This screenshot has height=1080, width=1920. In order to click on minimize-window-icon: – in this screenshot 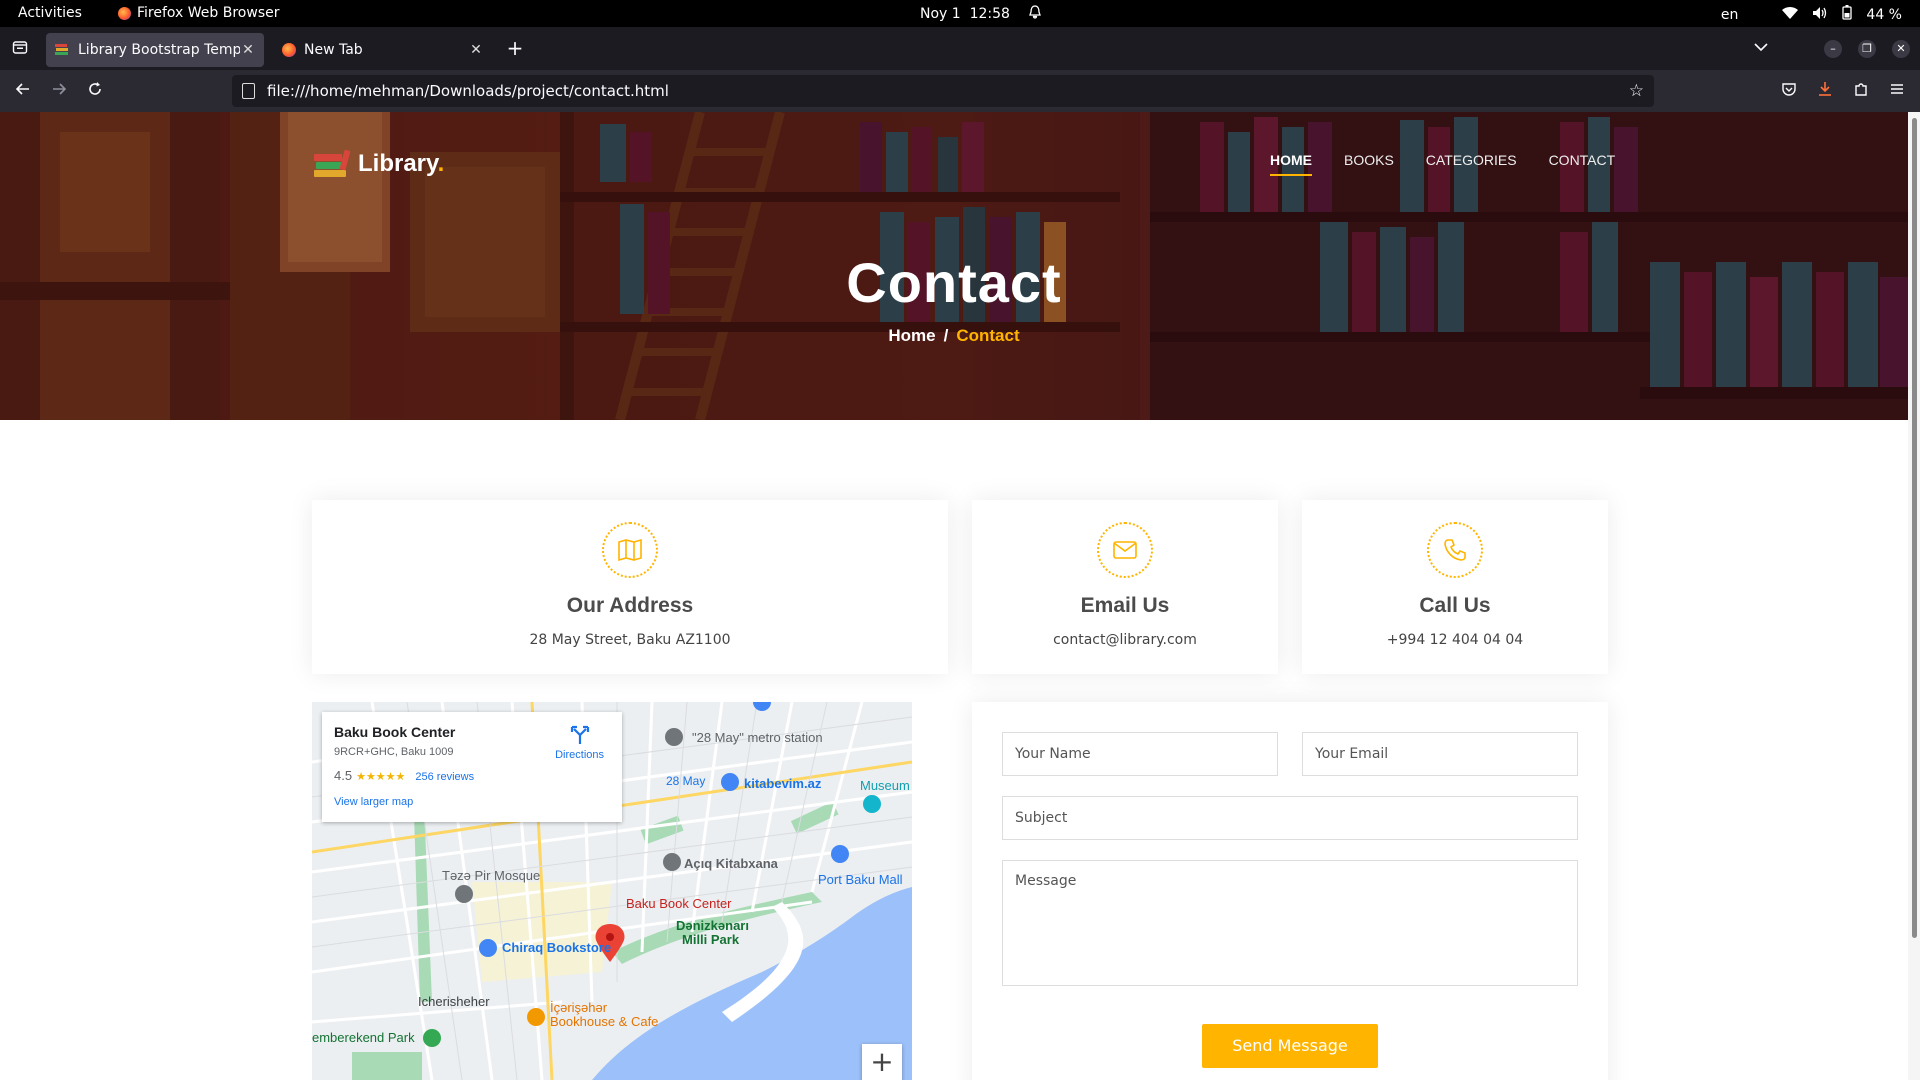, I will do `click(1833, 49)`.